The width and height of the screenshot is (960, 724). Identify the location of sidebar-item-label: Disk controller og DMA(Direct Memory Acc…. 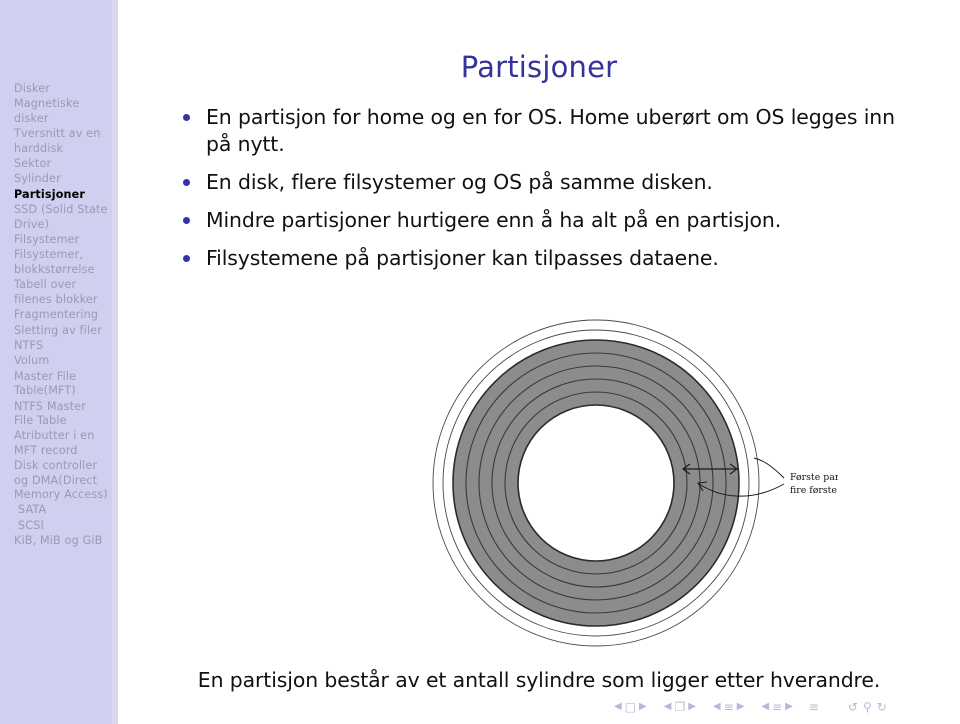
(61, 480).